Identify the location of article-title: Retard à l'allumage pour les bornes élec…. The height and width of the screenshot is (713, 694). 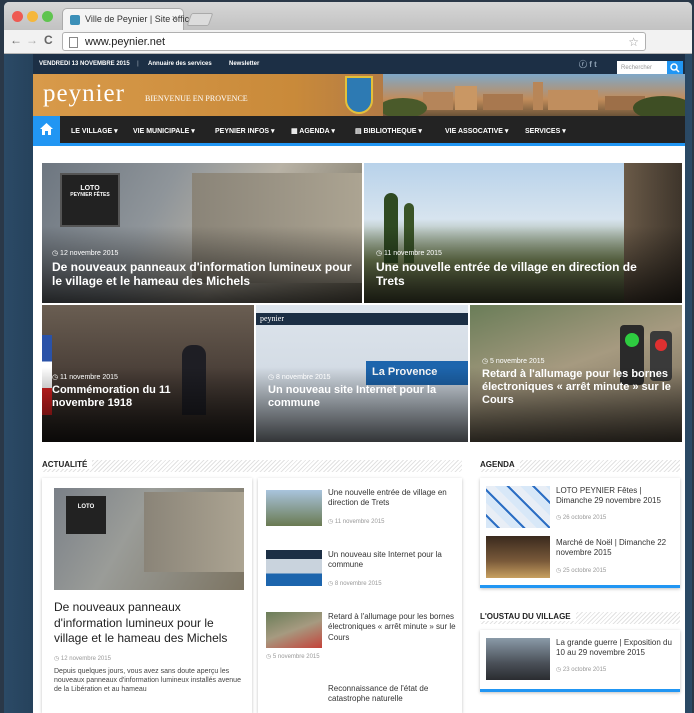
(392, 627).